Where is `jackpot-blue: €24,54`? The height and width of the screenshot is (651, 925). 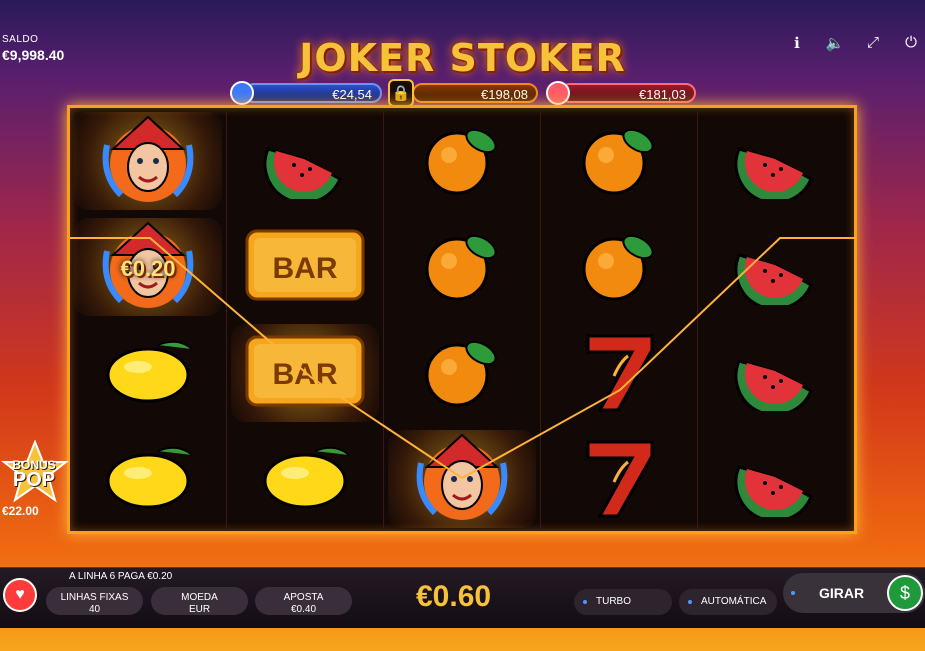
jackpot-blue: €24,54 is located at coordinates (313, 93).